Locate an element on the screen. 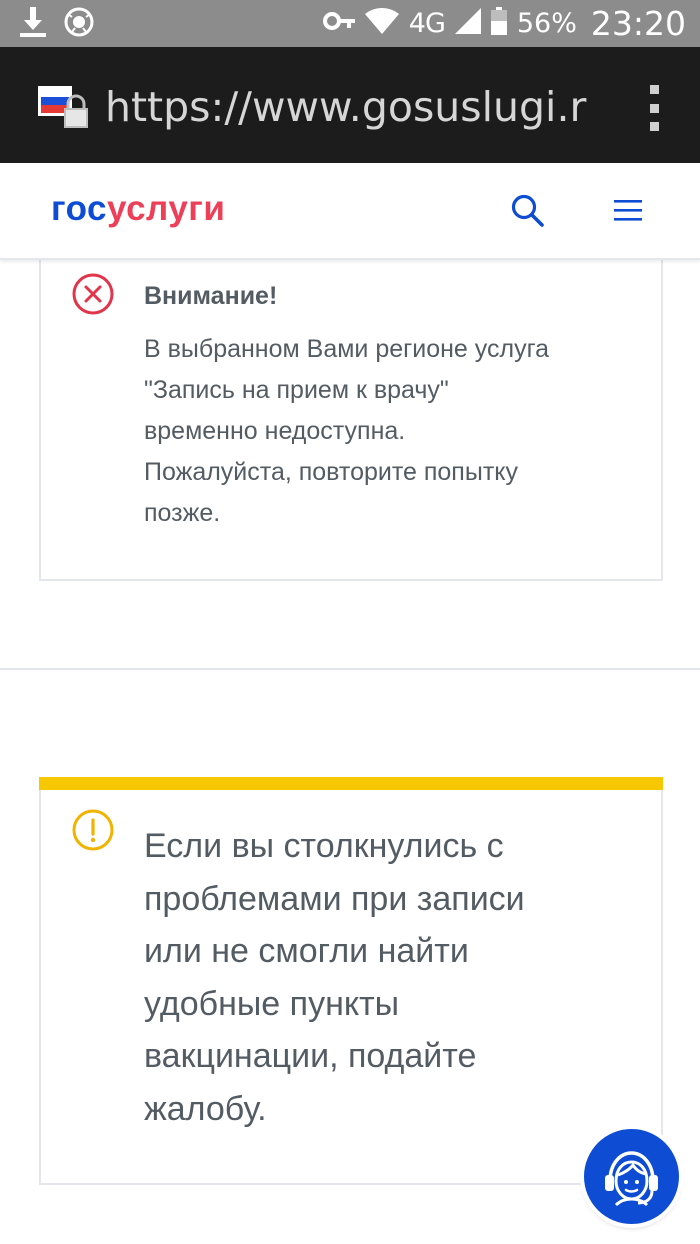  clock: 23:20 is located at coordinates (638, 23).